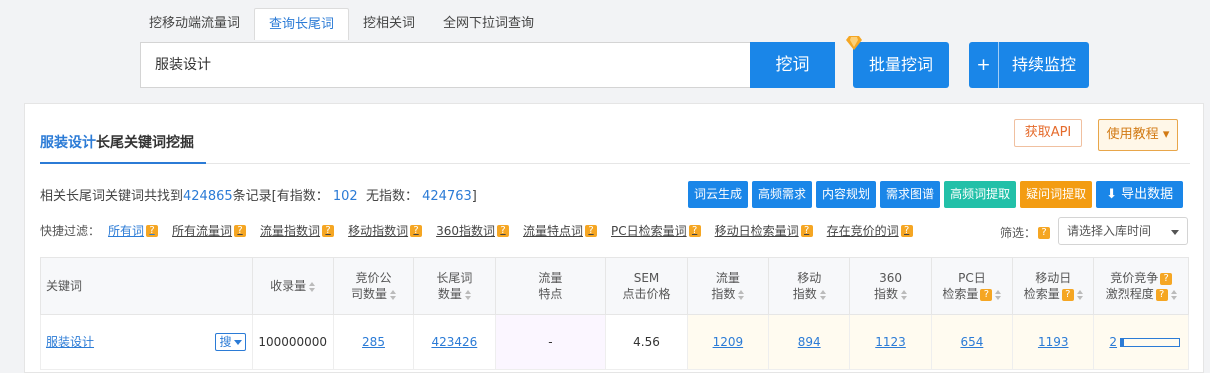  What do you see at coordinates (646, 286) in the screenshot?
I see `col-sem: SEM 点击价格` at bounding box center [646, 286].